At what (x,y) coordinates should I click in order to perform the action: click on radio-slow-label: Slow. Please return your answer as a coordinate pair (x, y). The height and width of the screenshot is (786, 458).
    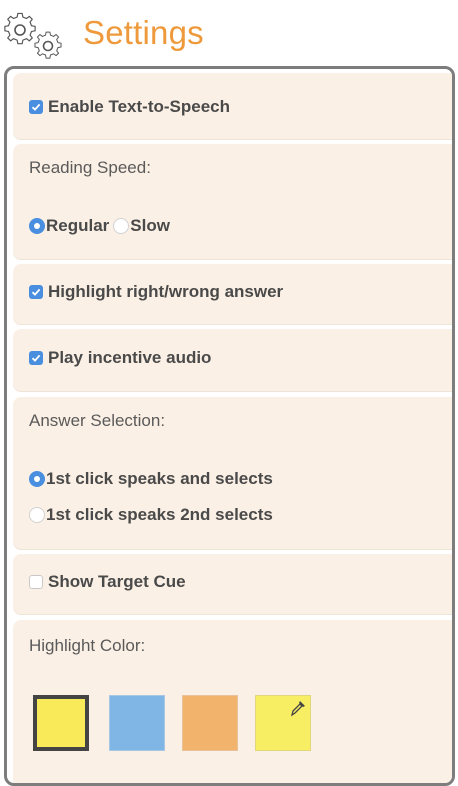
    Looking at the image, I should click on (150, 226).